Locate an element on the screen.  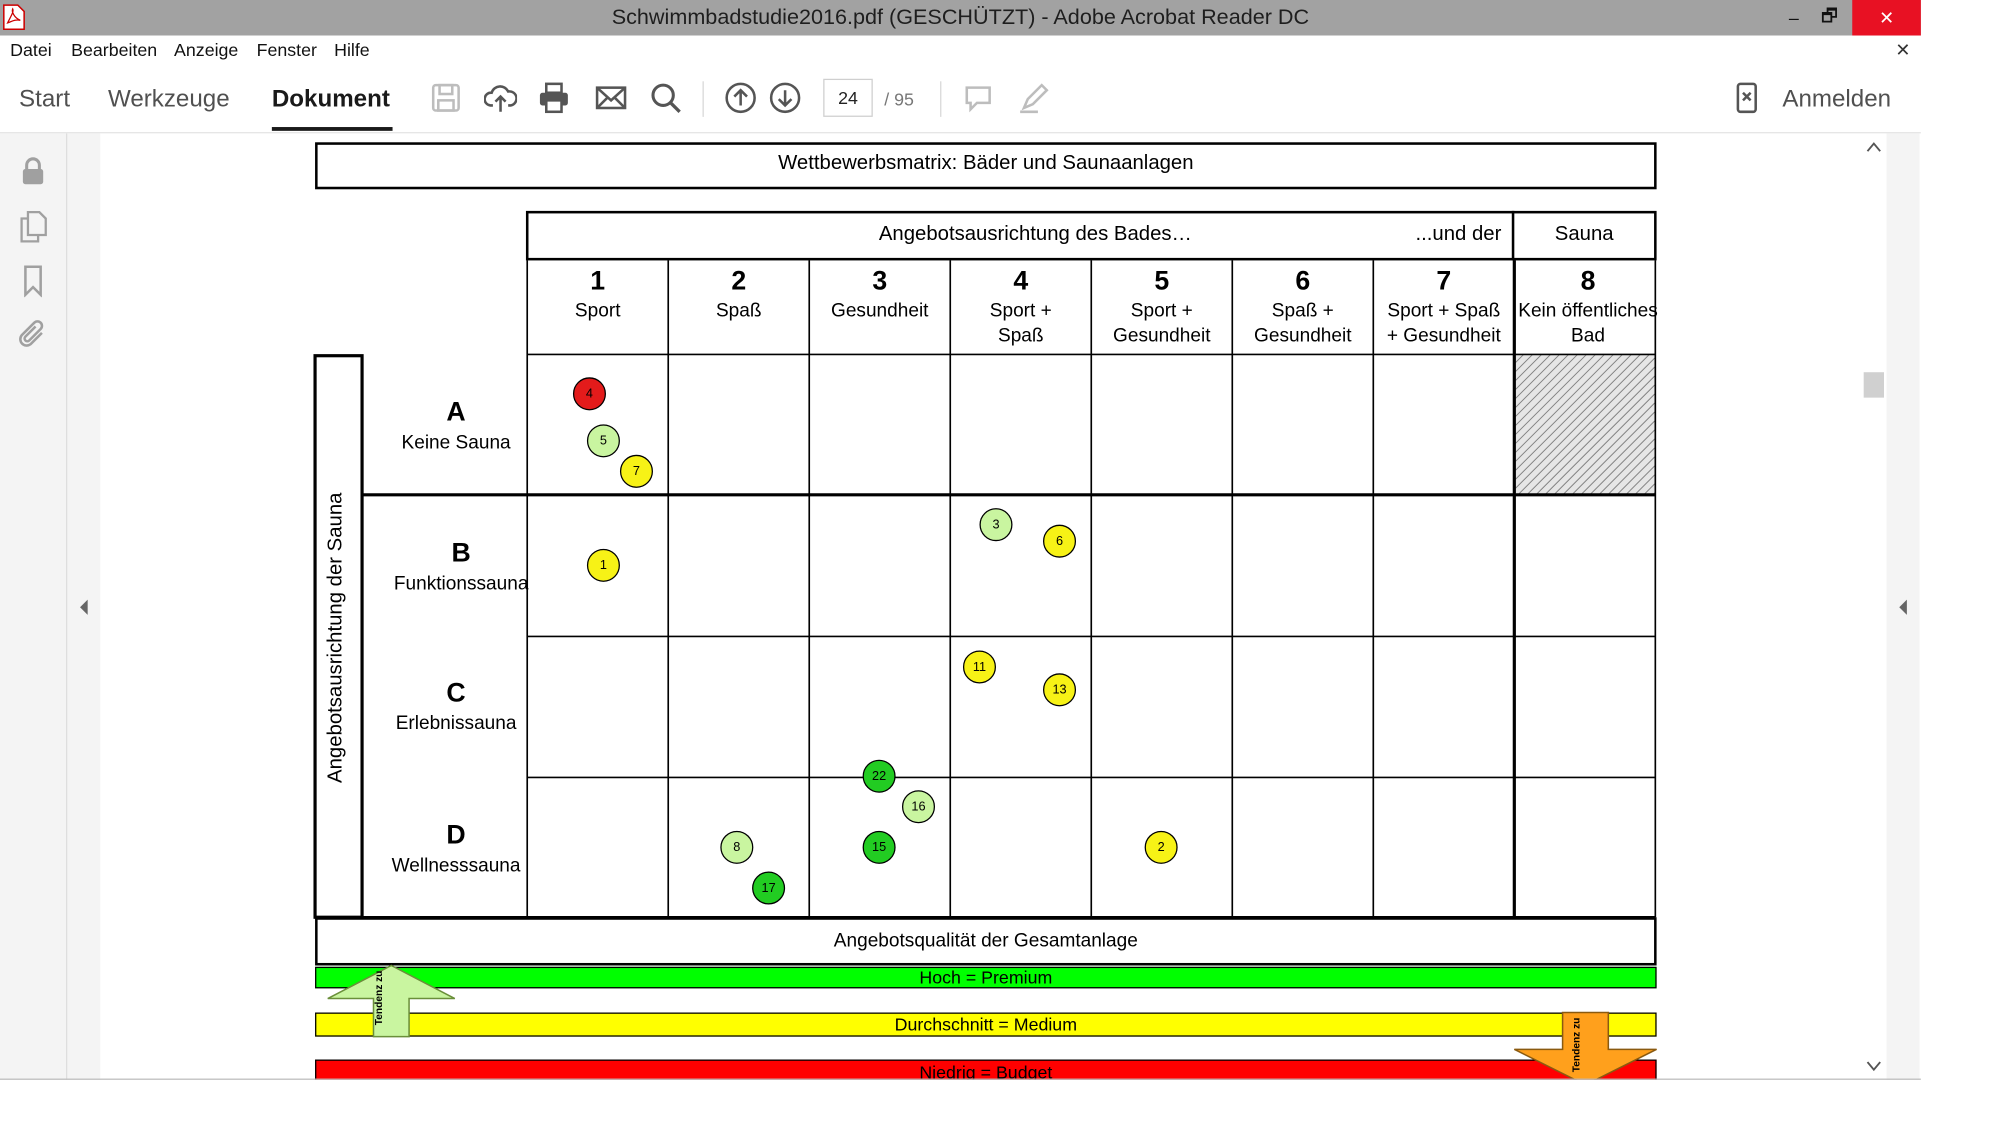
menu-anzeige: Anzeige is located at coordinates (206, 49).